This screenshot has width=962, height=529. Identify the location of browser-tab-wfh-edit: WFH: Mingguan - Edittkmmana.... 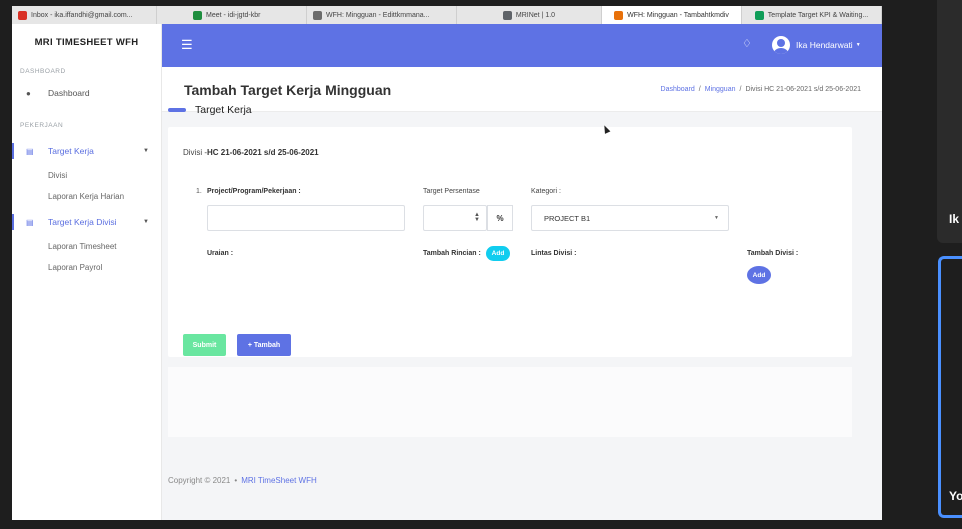
(382, 15).